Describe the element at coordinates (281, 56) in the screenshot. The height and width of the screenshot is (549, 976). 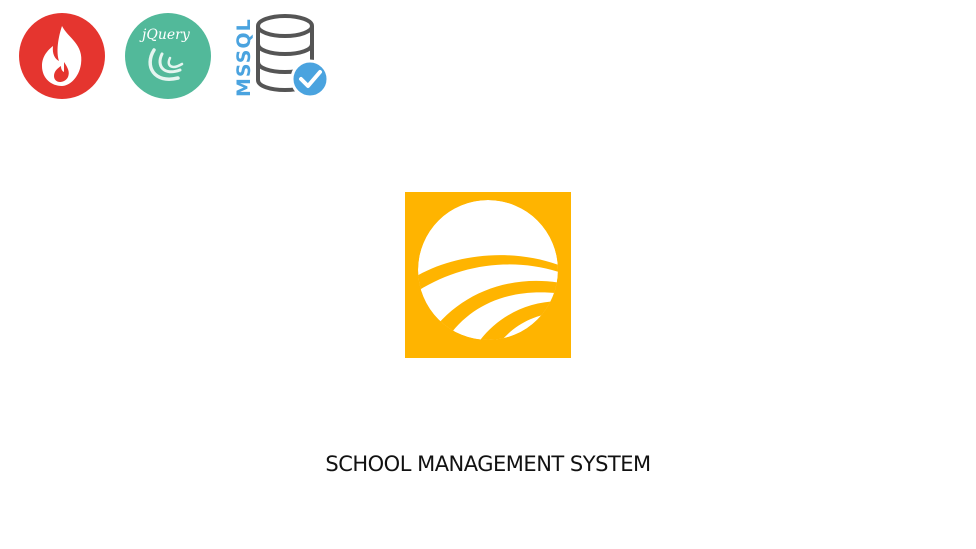
I see `database-check-icon: MSSQL` at that location.